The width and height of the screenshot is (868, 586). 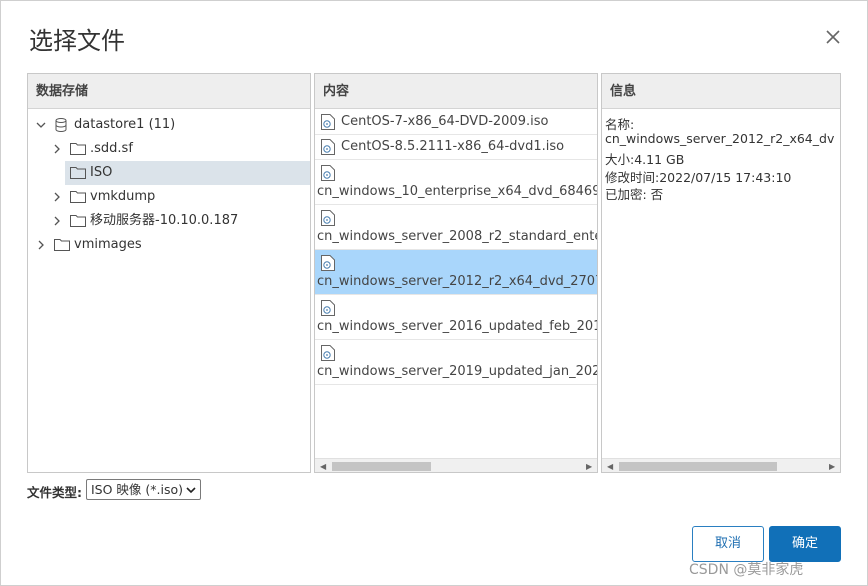 What do you see at coordinates (456, 362) in the screenshot?
I see `list-item: cn_windows_server_2019_updated_jan_202` at bounding box center [456, 362].